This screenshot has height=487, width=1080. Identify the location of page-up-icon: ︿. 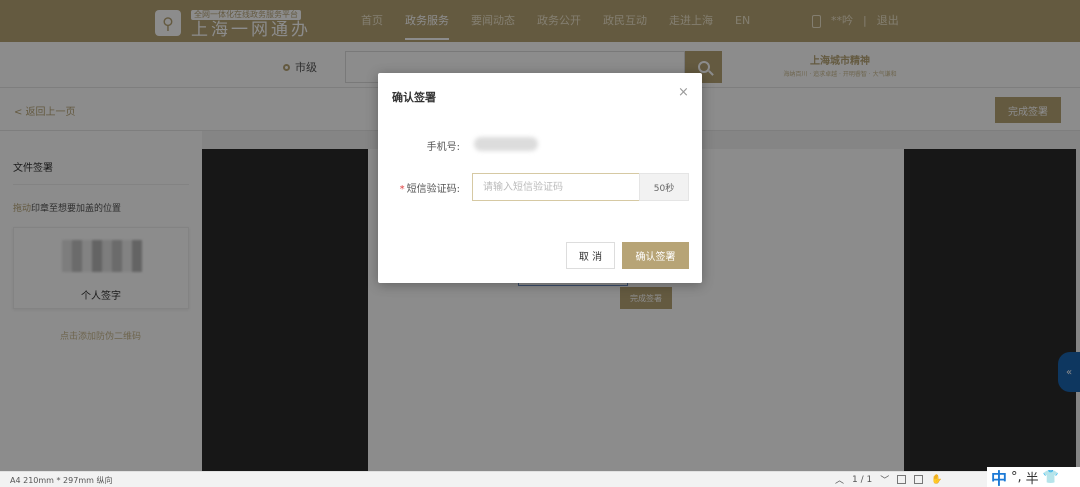
(839, 479).